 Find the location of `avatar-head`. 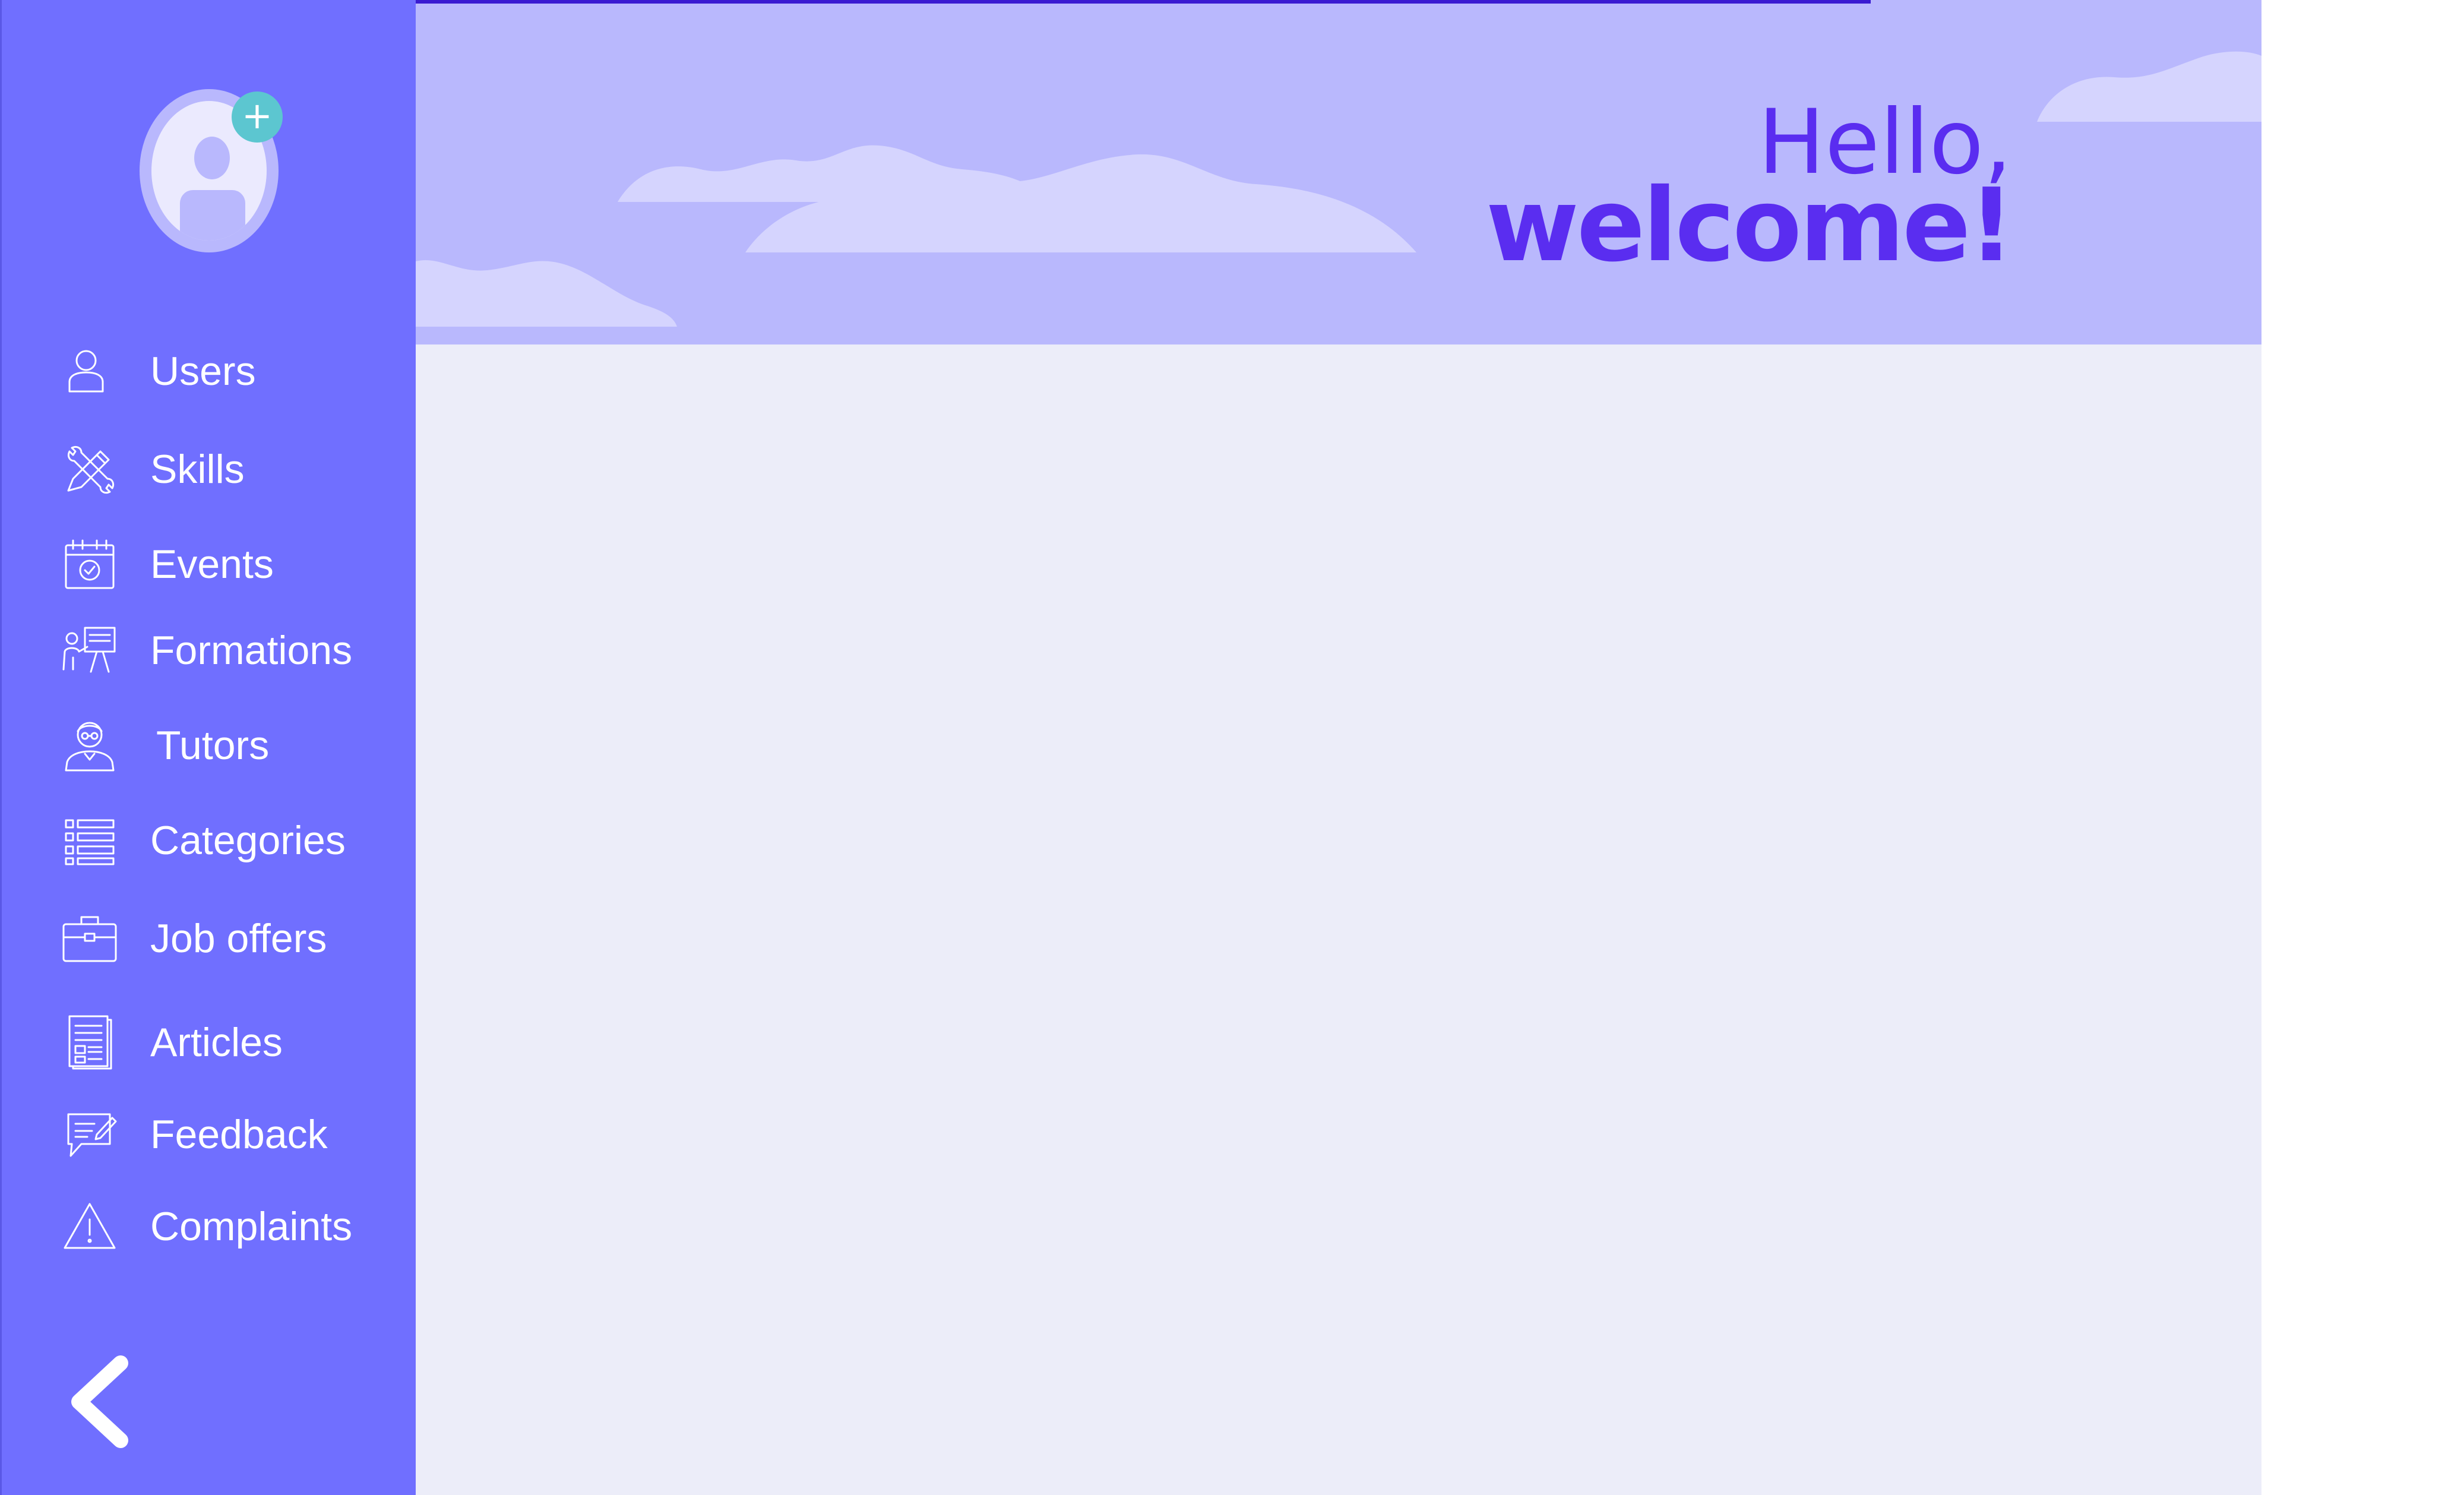

avatar-head is located at coordinates (212, 158).